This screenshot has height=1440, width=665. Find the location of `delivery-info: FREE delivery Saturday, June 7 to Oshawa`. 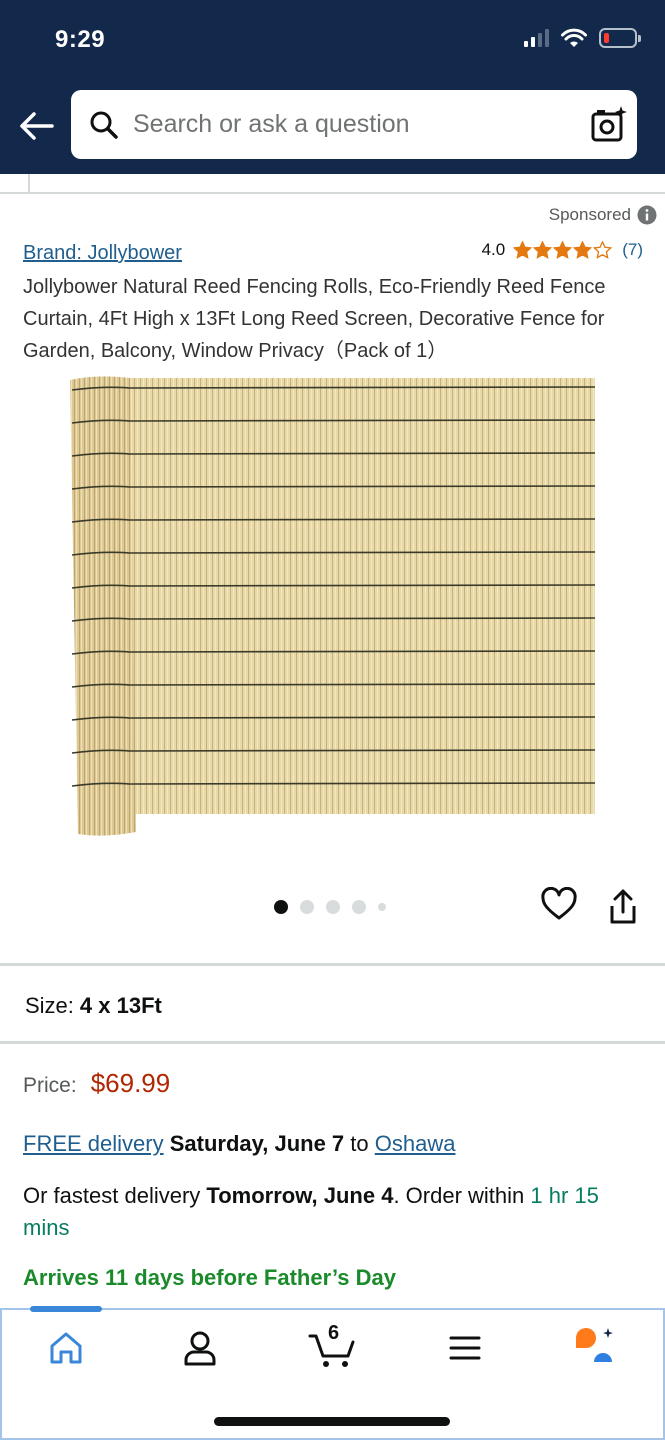

delivery-info: FREE delivery Saturday, June 7 to Oshawa is located at coordinates (239, 1144).